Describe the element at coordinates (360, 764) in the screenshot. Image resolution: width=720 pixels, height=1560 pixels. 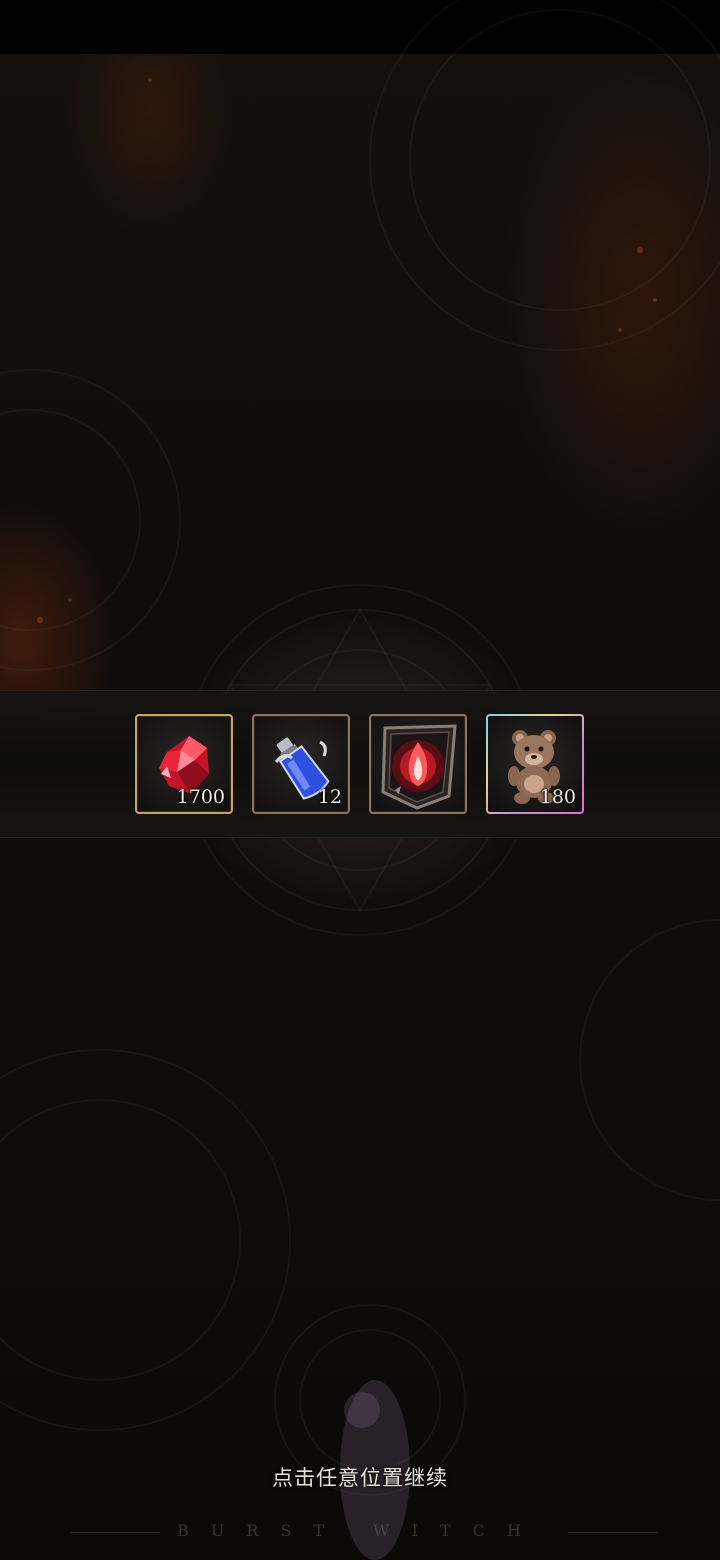
I see `reward-band` at that location.